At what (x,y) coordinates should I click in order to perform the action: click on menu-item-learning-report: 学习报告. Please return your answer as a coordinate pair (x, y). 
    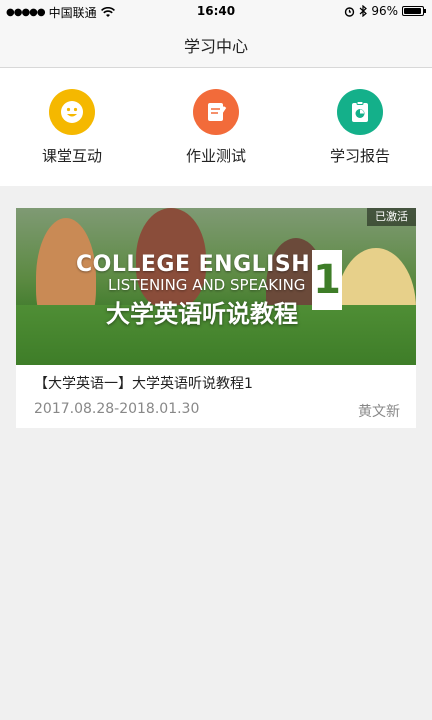
    Looking at the image, I should click on (360, 127).